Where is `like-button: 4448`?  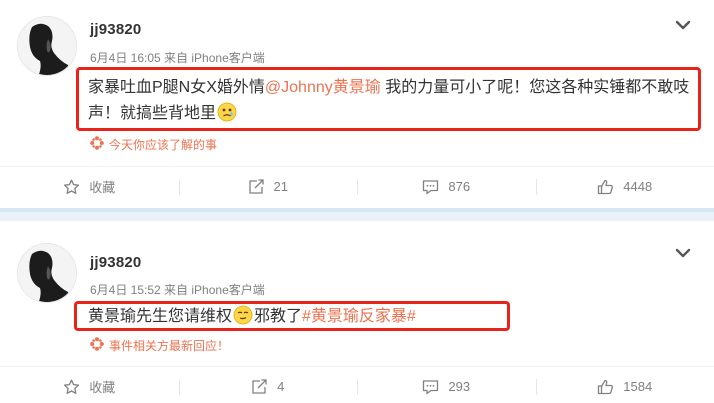 like-button: 4448 is located at coordinates (624, 186).